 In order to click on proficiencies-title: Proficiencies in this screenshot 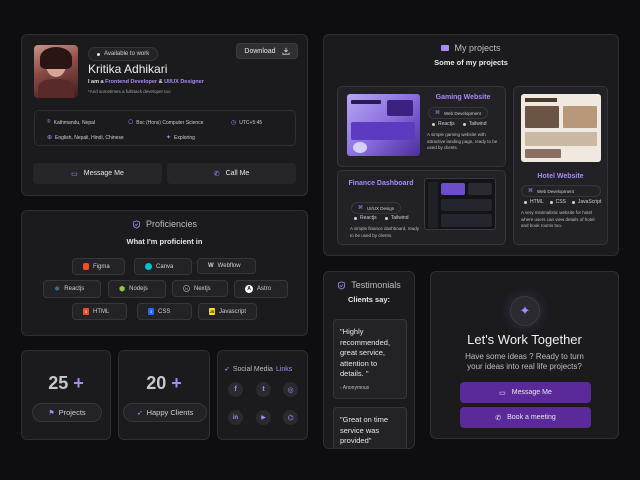, I will do `click(171, 224)`.